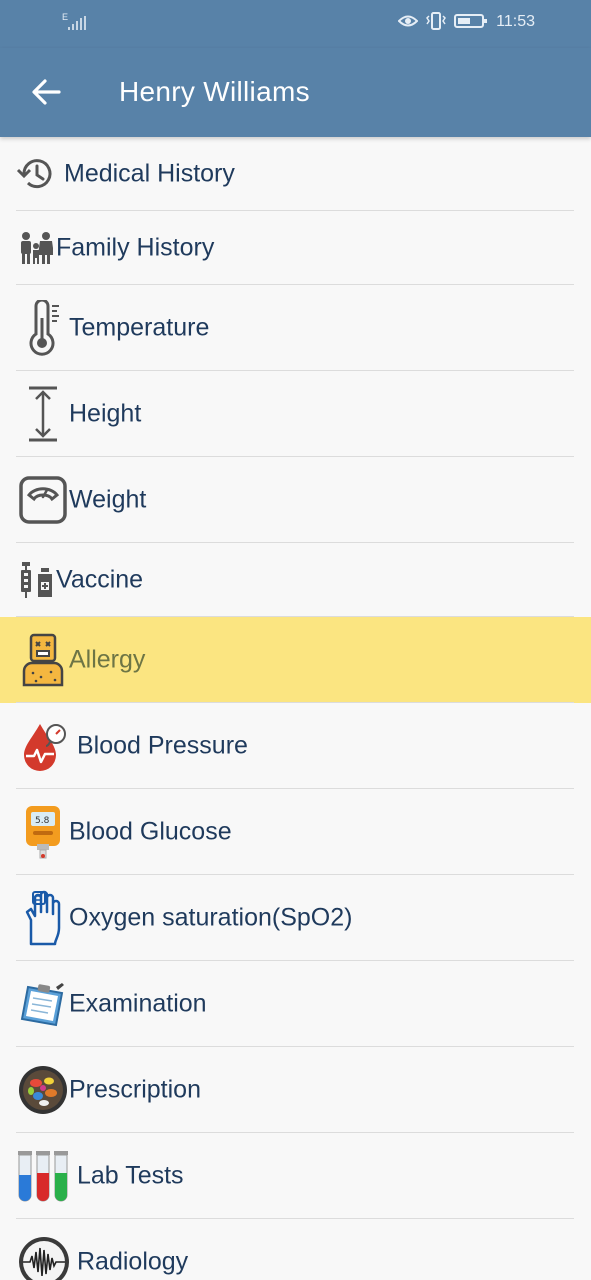  What do you see at coordinates (295, 24) in the screenshot?
I see `status-bar: E 11:53` at bounding box center [295, 24].